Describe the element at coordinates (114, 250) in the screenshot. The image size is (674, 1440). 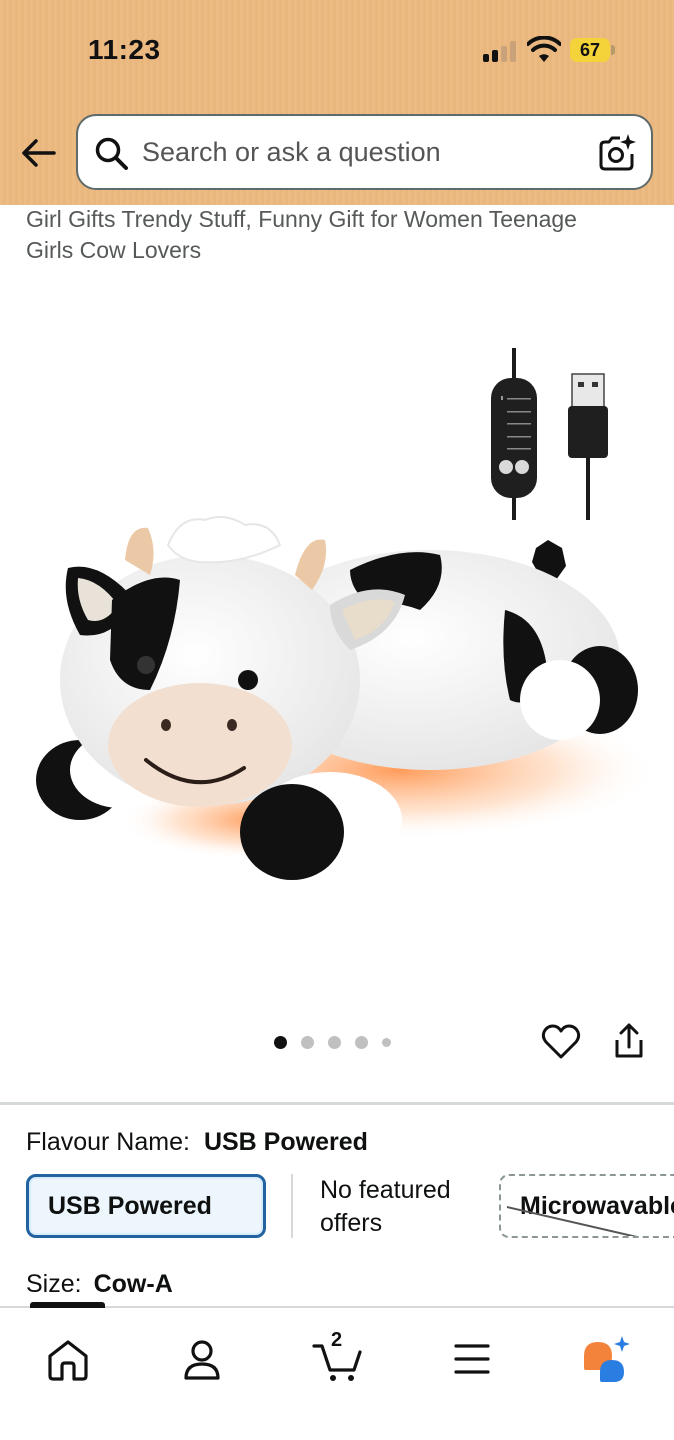
I see `product-title-line: Girls Cow Lovers` at that location.